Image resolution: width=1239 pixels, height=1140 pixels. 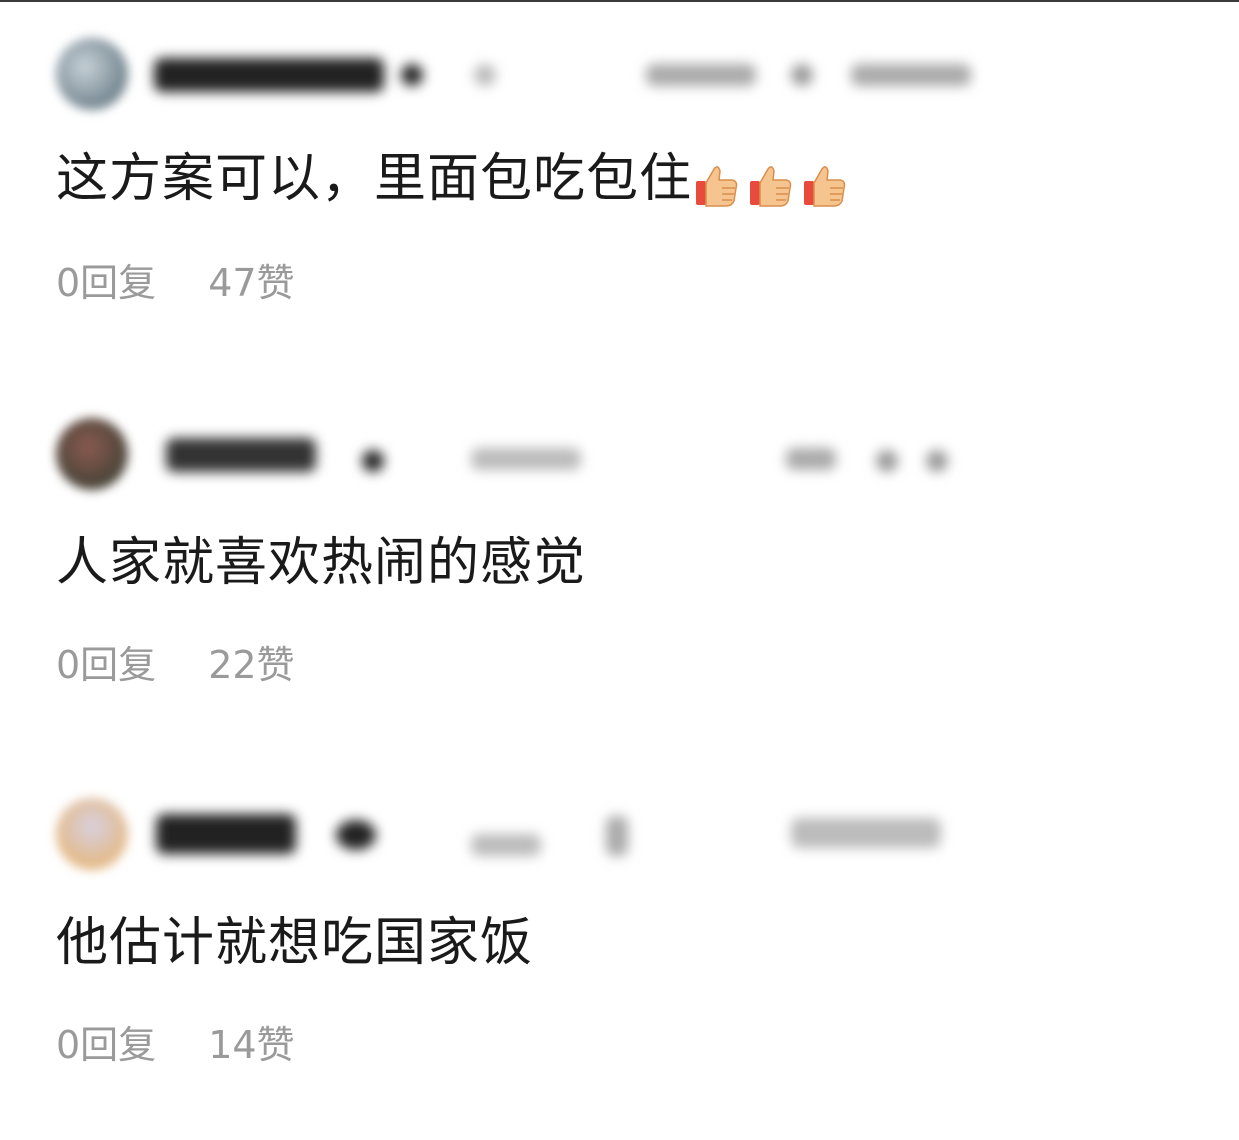 What do you see at coordinates (321, 563) in the screenshot?
I see `comment-text: 人家就喜欢热闹的感觉` at bounding box center [321, 563].